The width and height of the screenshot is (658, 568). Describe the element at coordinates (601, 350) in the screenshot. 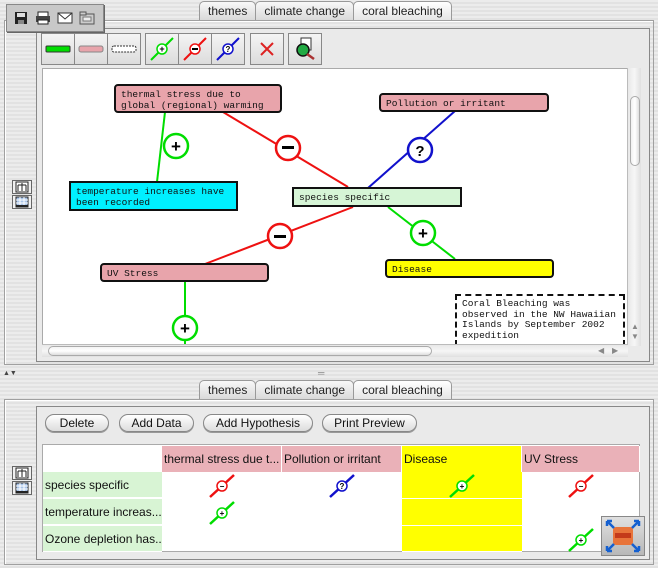

I see `scroll-left-arrow: ◀` at that location.